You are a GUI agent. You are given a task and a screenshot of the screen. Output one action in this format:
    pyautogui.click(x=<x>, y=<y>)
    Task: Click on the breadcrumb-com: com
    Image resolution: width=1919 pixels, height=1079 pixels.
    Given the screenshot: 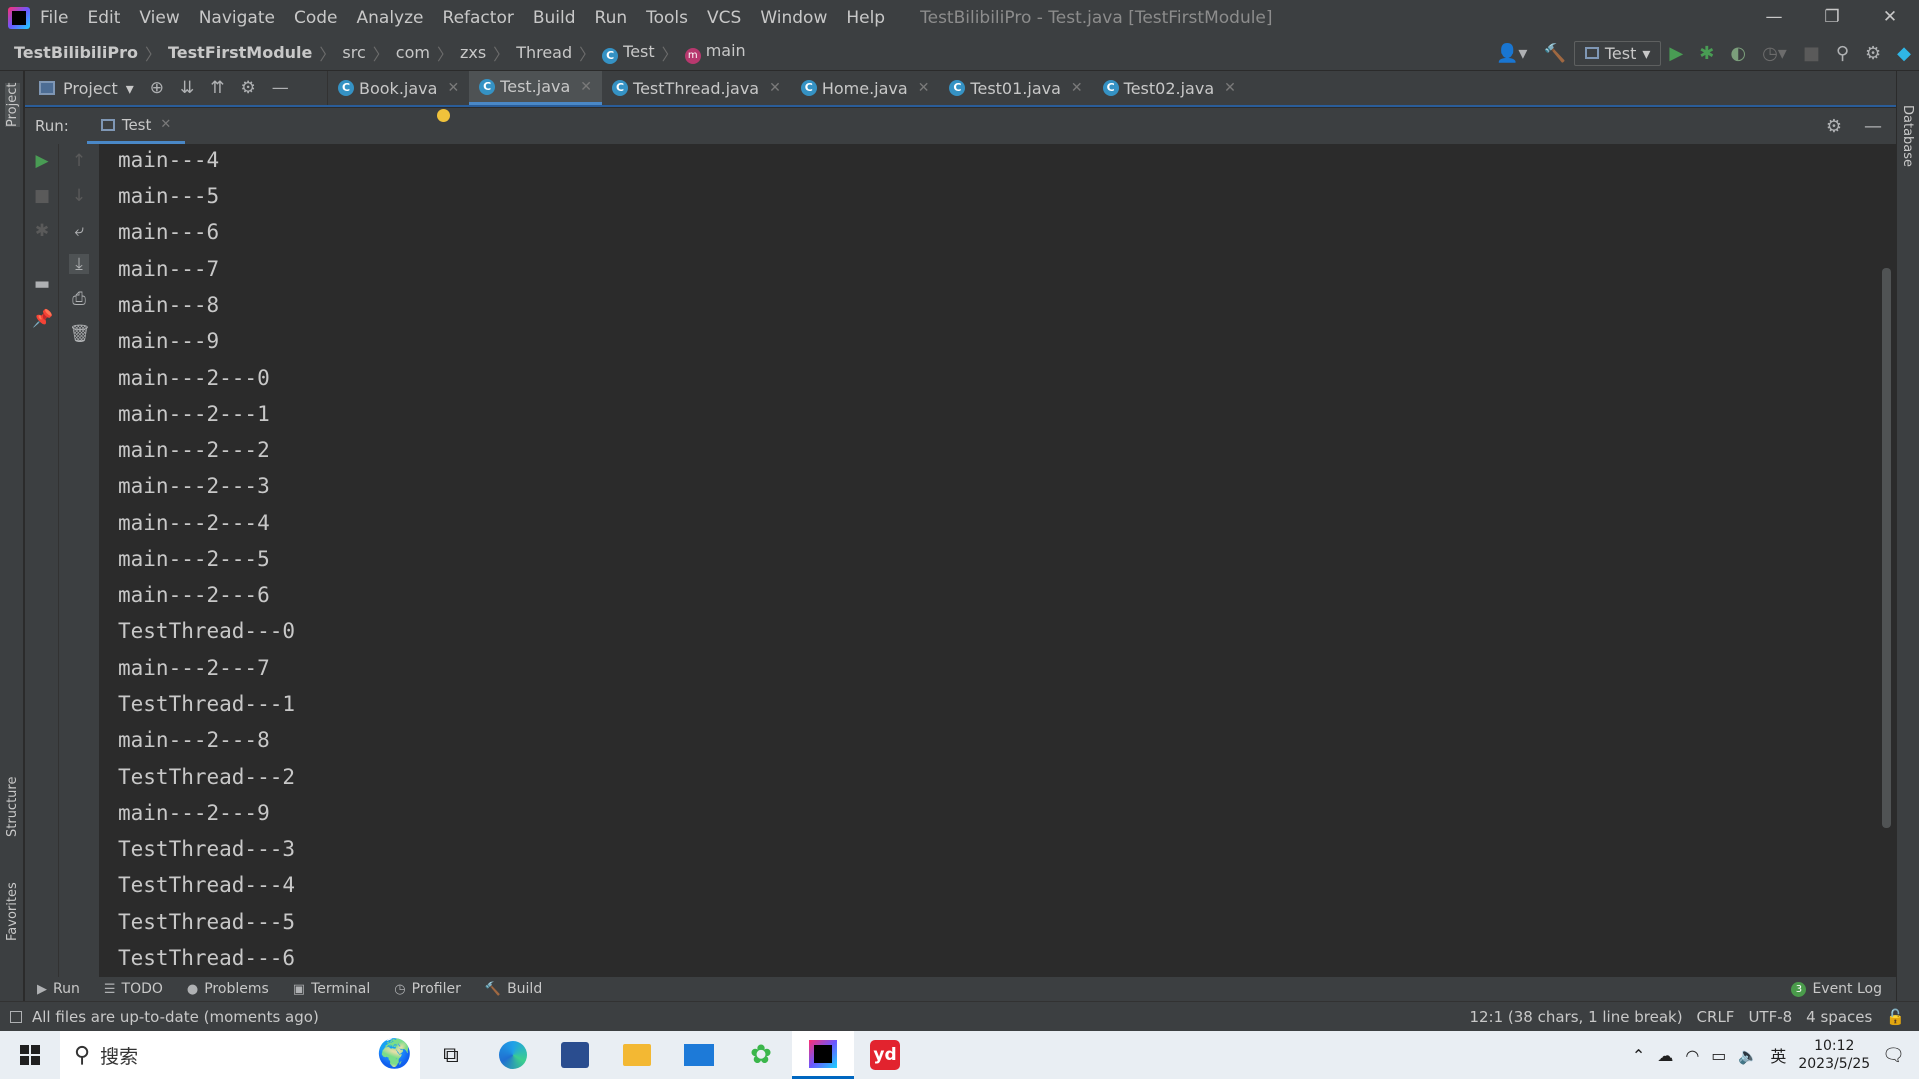 What is the action you would take?
    pyautogui.click(x=413, y=52)
    